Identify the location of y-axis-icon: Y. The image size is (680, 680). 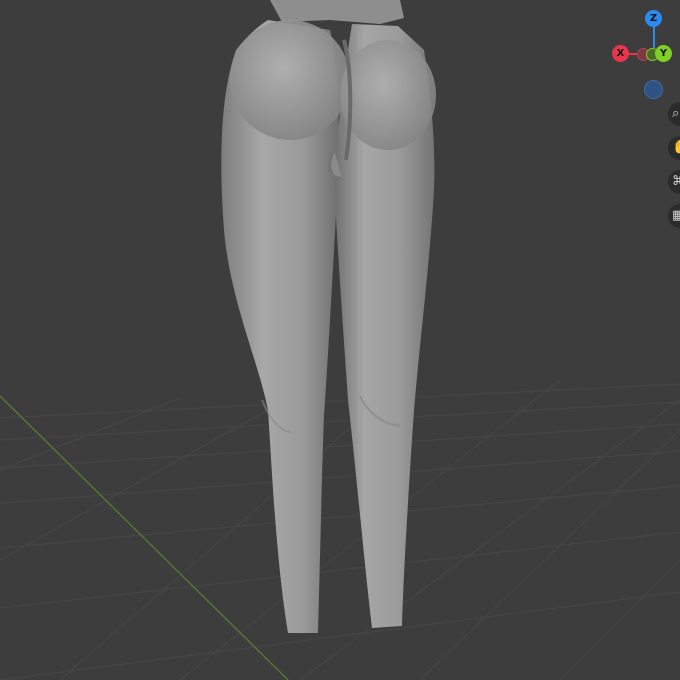
(663, 53).